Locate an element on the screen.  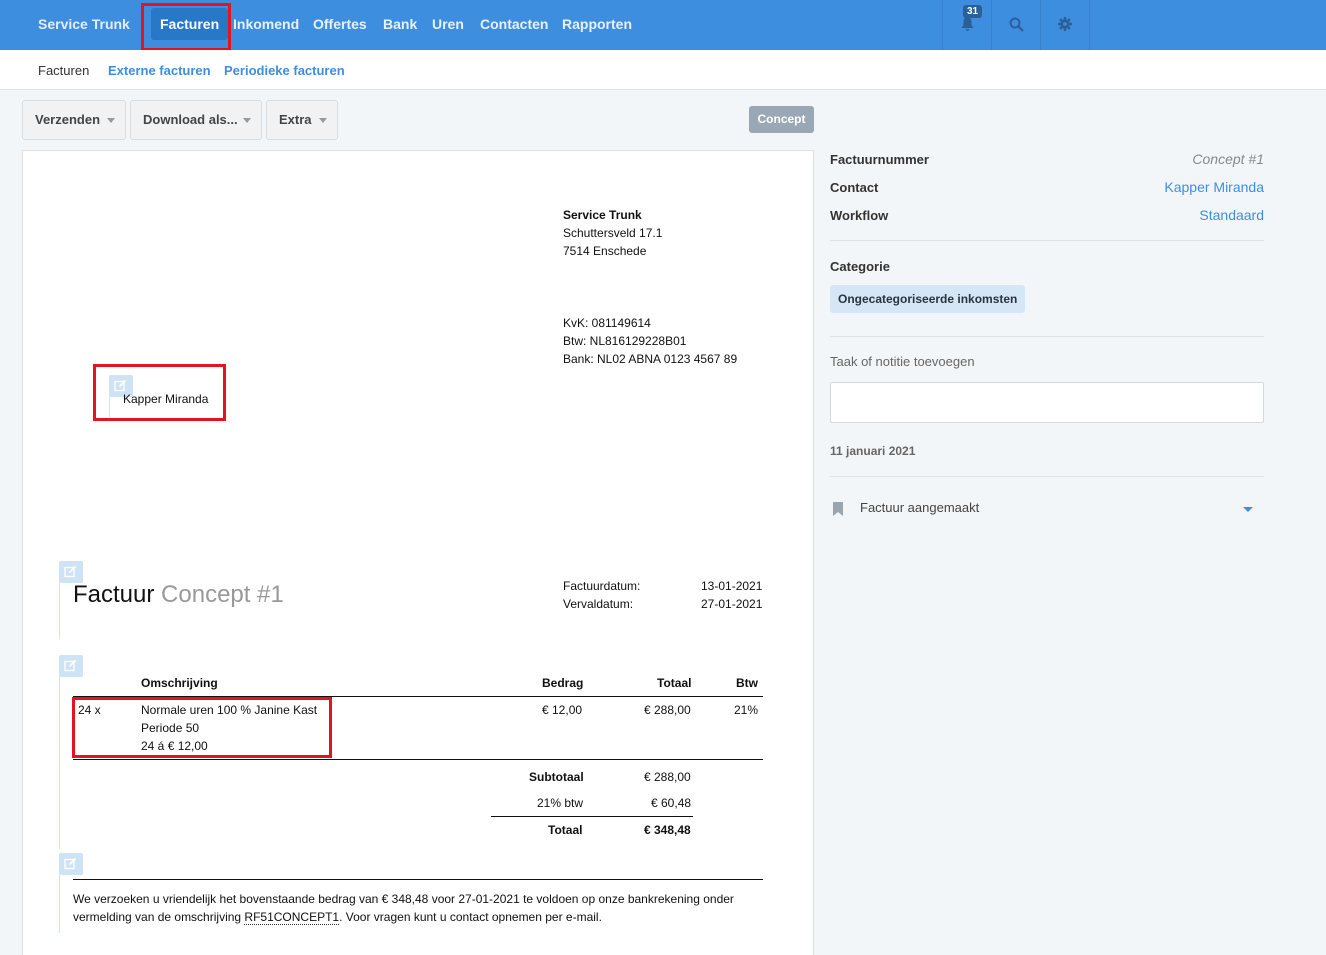
status-badge: Concept is located at coordinates (781, 119).